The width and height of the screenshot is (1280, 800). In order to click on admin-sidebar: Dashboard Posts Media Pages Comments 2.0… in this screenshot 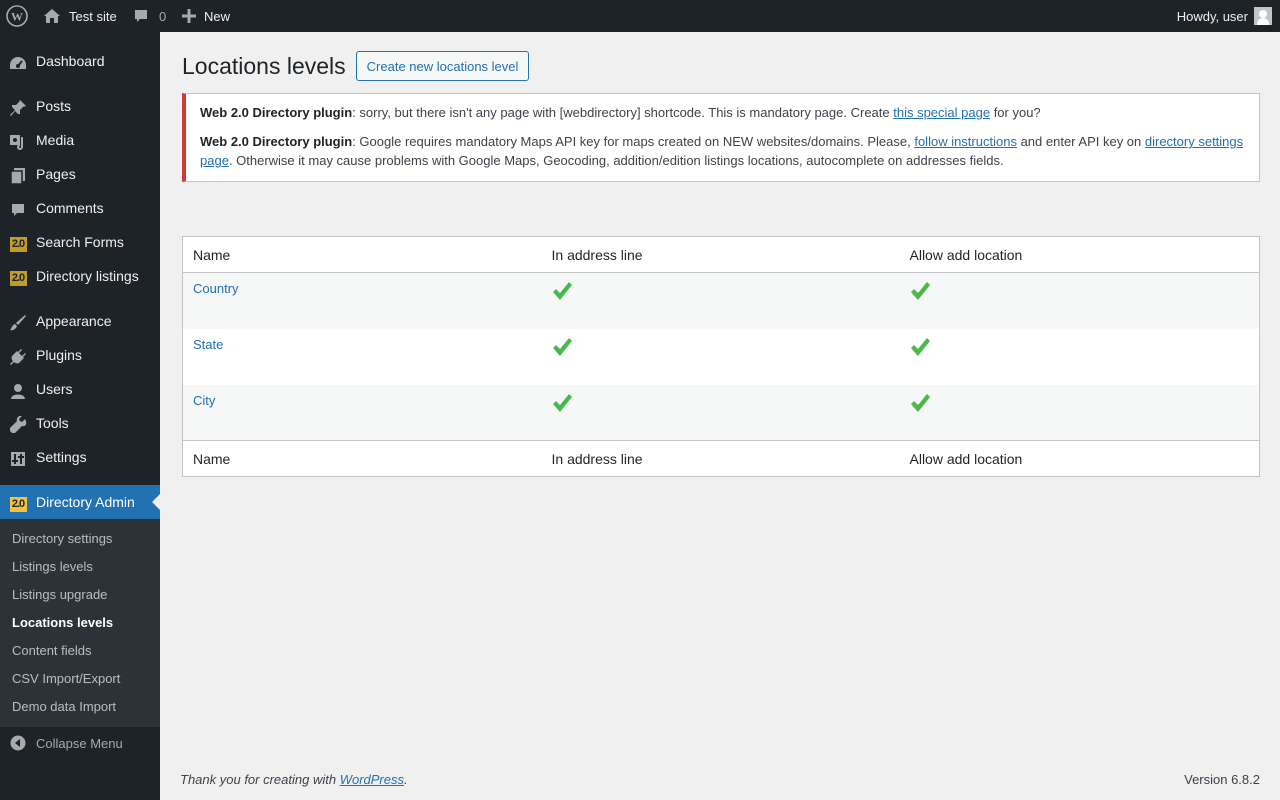, I will do `click(80, 416)`.